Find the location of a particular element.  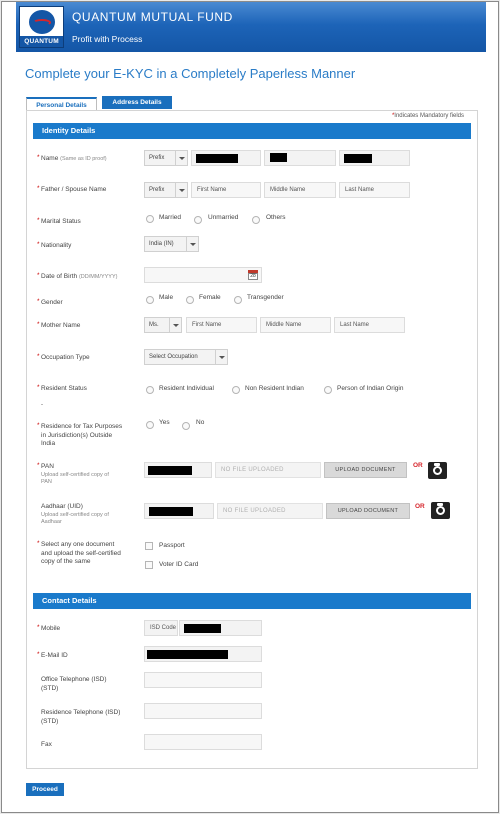

voter-id-label: Voter ID Card is located at coordinates (179, 564).